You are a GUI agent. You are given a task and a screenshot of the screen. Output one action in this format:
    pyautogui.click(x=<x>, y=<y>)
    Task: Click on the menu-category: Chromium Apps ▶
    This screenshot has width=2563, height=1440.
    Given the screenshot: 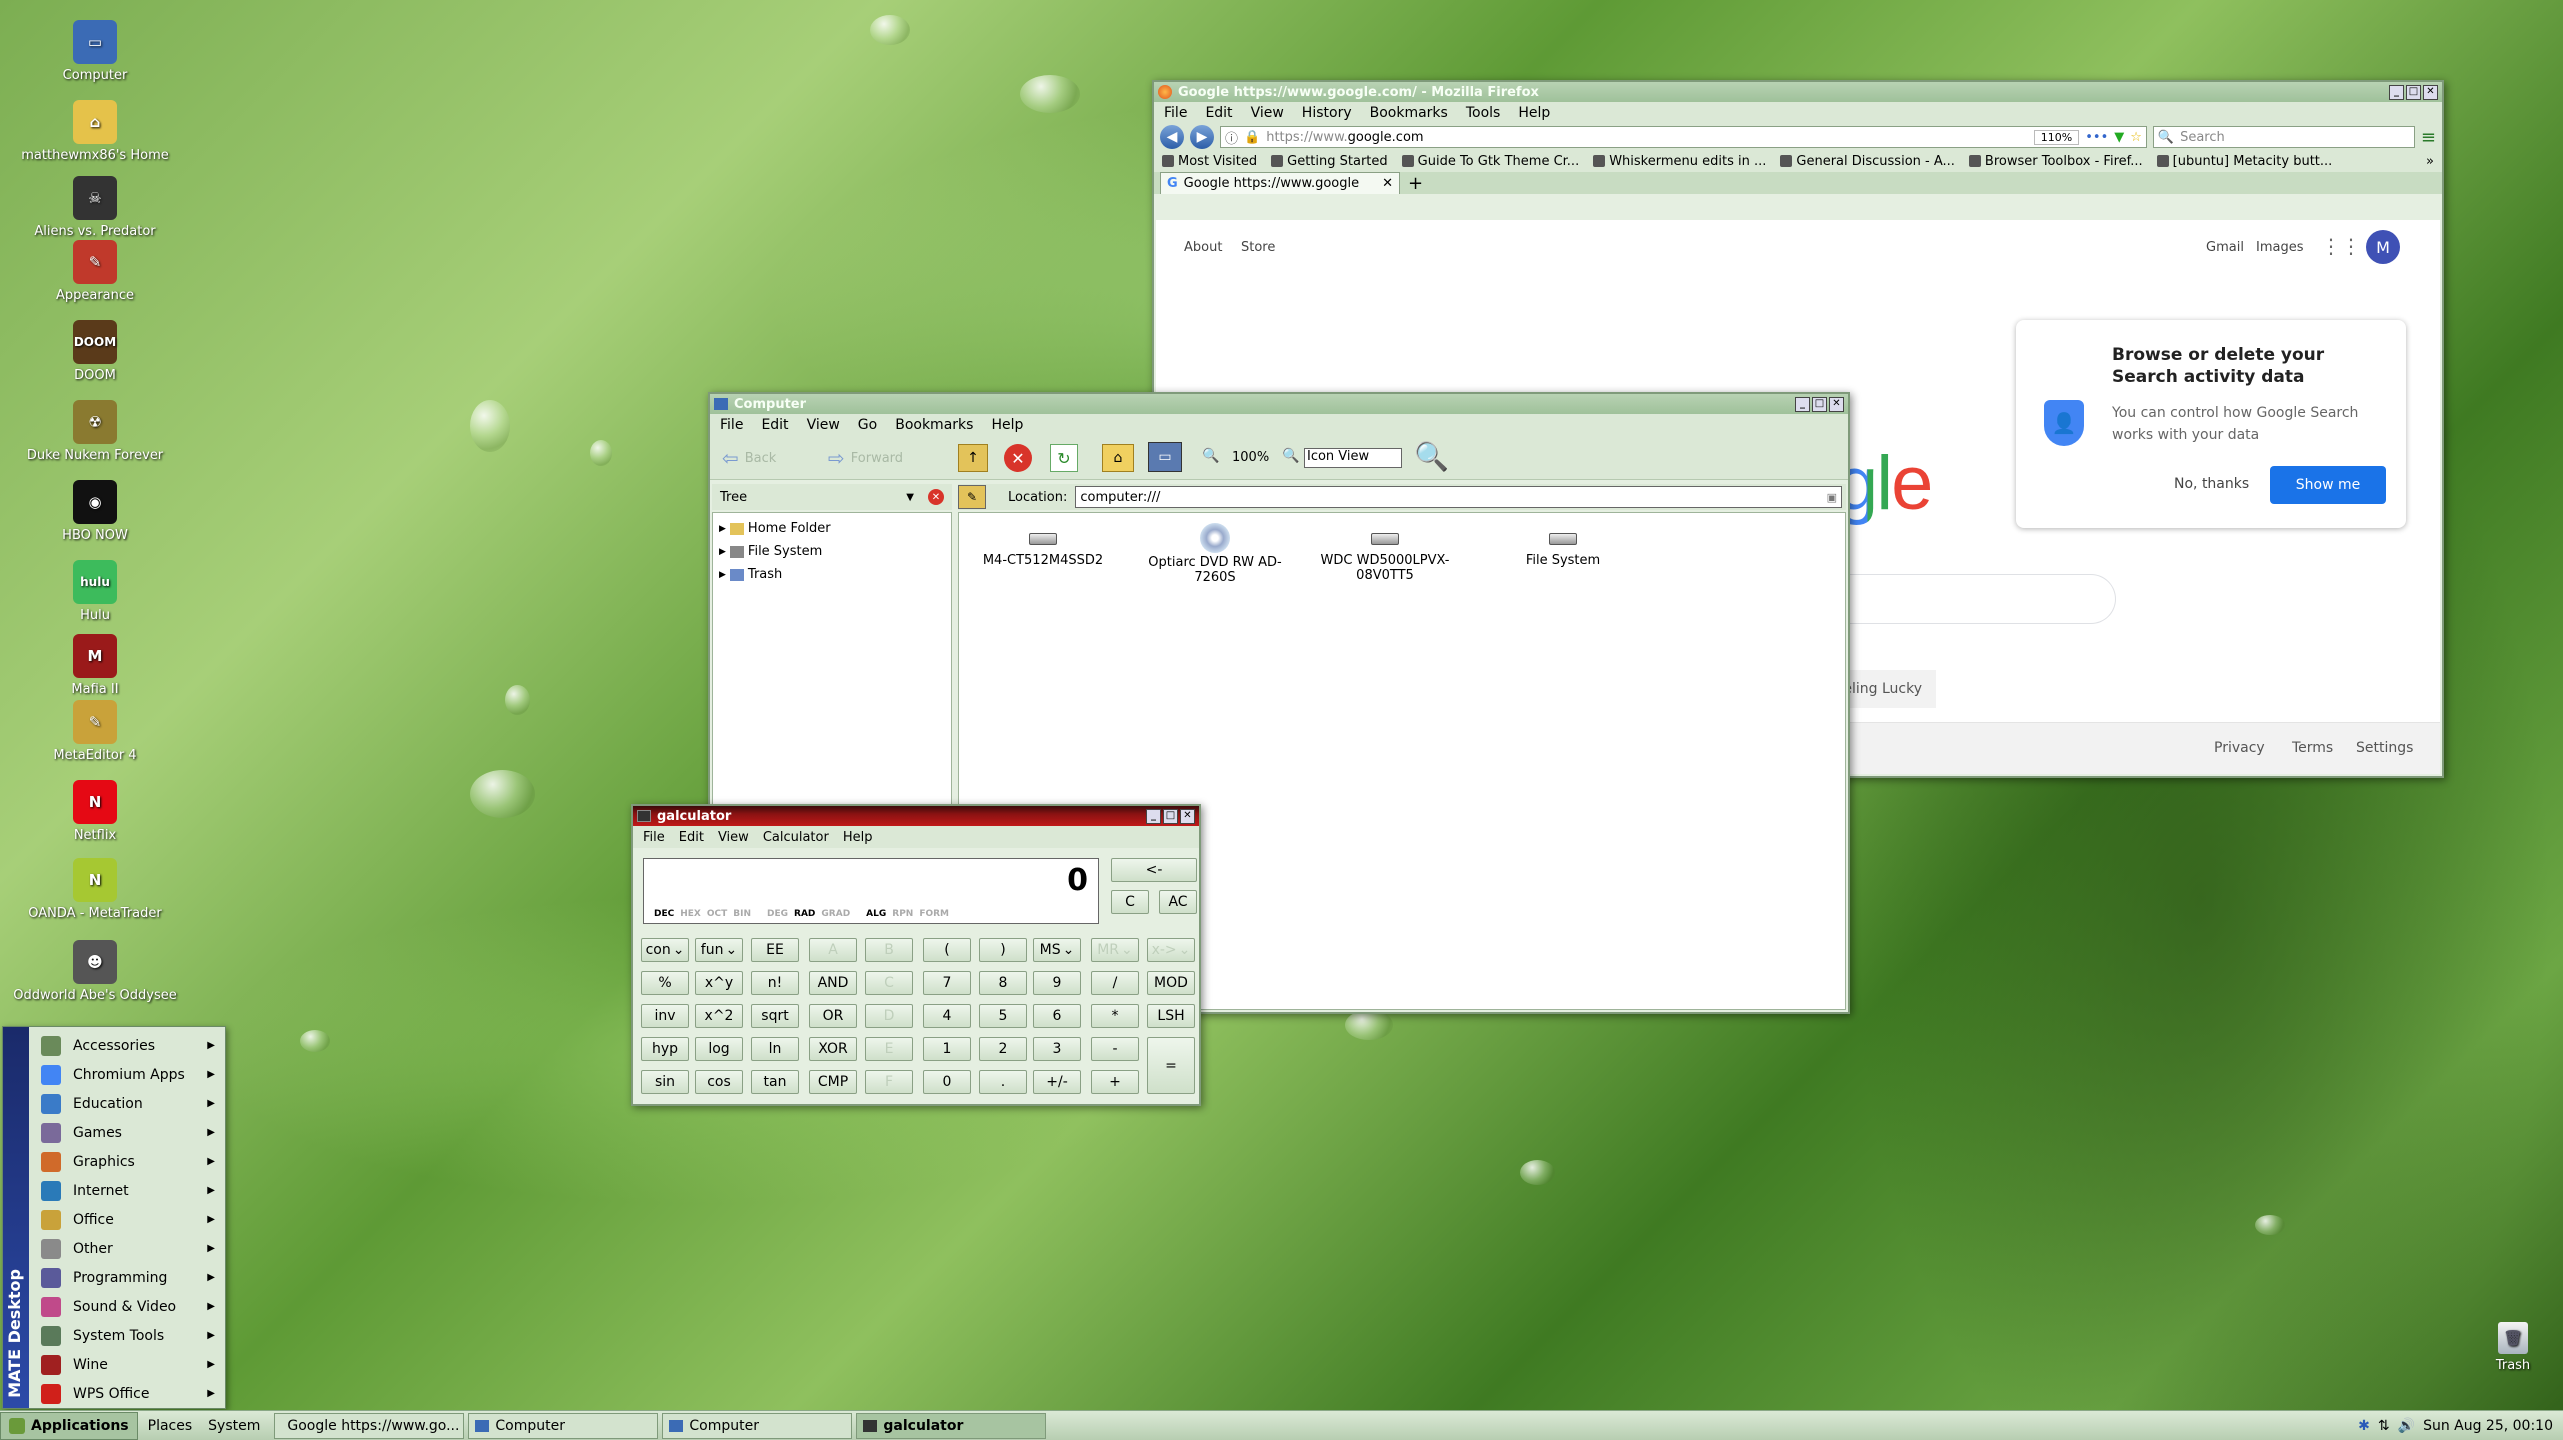 What is the action you would take?
    pyautogui.click(x=129, y=1074)
    